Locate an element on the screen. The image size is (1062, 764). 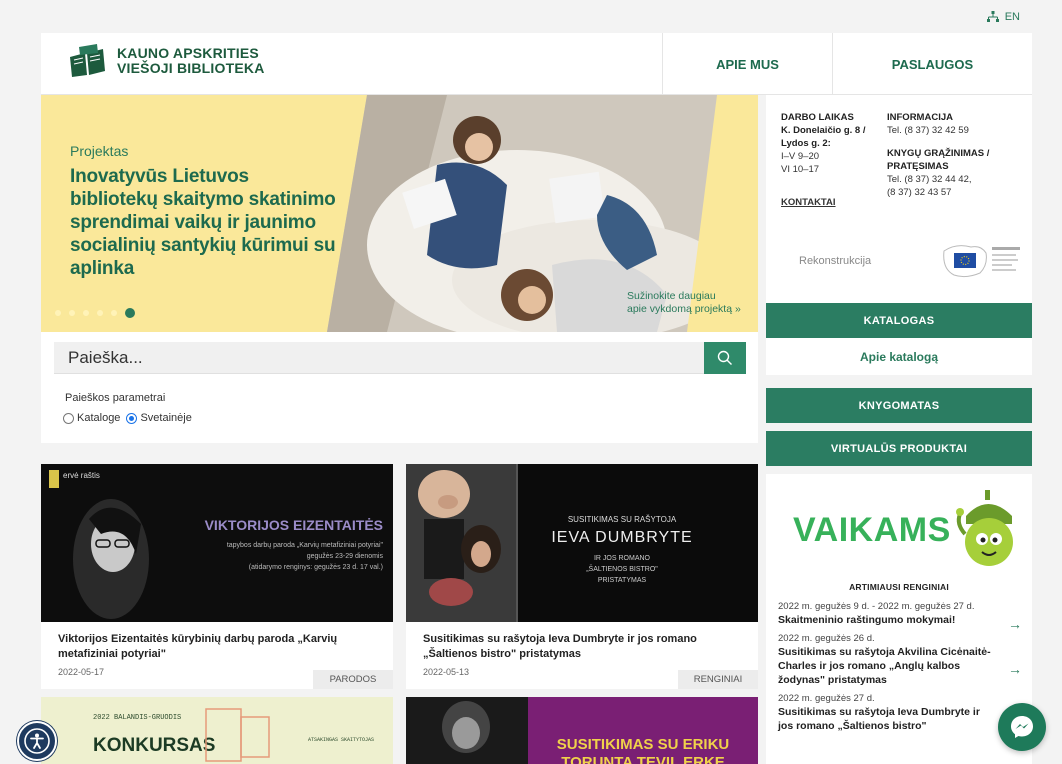
image-line-5: PRISTATYMAS is located at coordinates (622, 580).